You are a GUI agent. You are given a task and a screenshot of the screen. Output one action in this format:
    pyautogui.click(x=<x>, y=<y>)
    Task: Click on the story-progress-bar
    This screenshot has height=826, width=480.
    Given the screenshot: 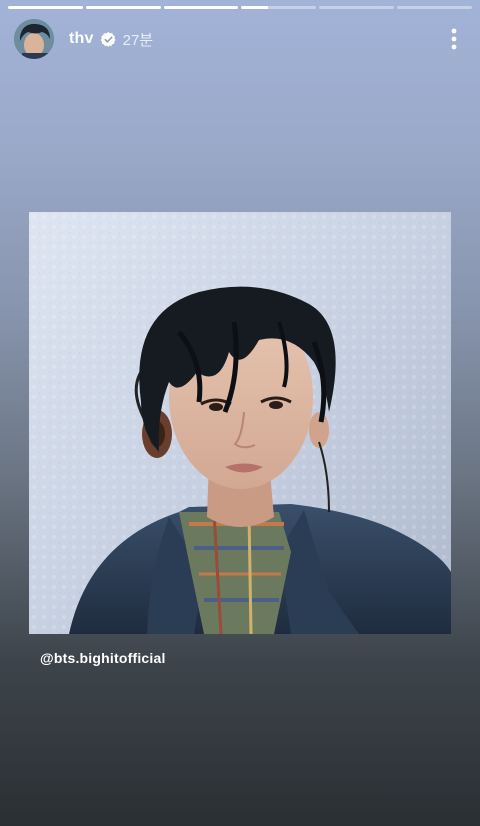 What is the action you would take?
    pyautogui.click(x=240, y=7)
    